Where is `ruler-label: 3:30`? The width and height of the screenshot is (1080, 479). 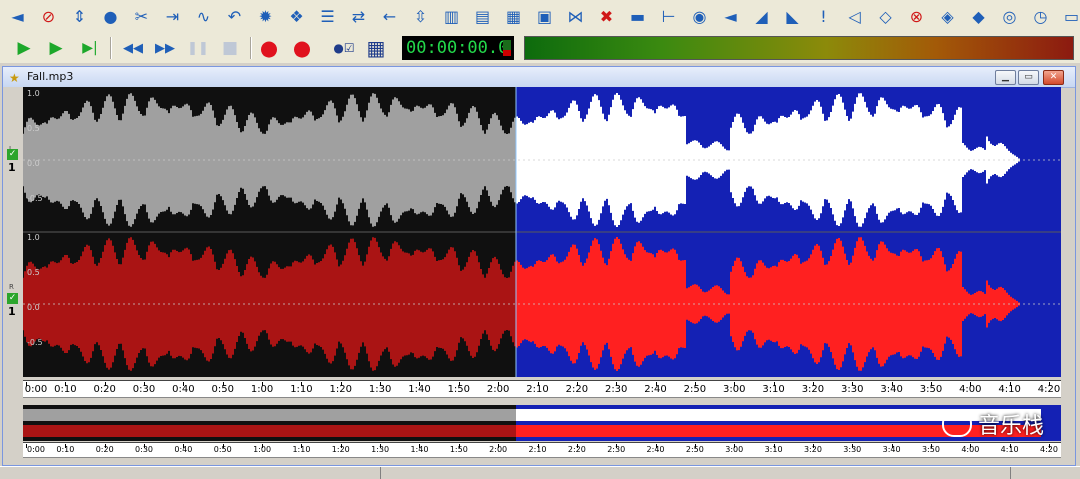 ruler-label: 3:30 is located at coordinates (852, 449).